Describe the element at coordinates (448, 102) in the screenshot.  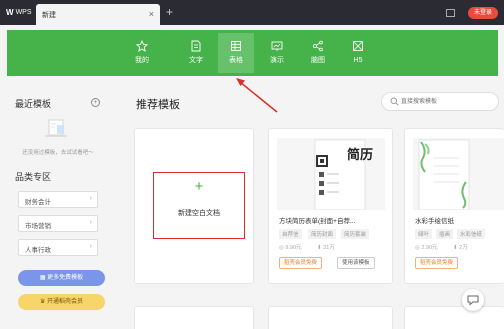
I see `search-input` at that location.